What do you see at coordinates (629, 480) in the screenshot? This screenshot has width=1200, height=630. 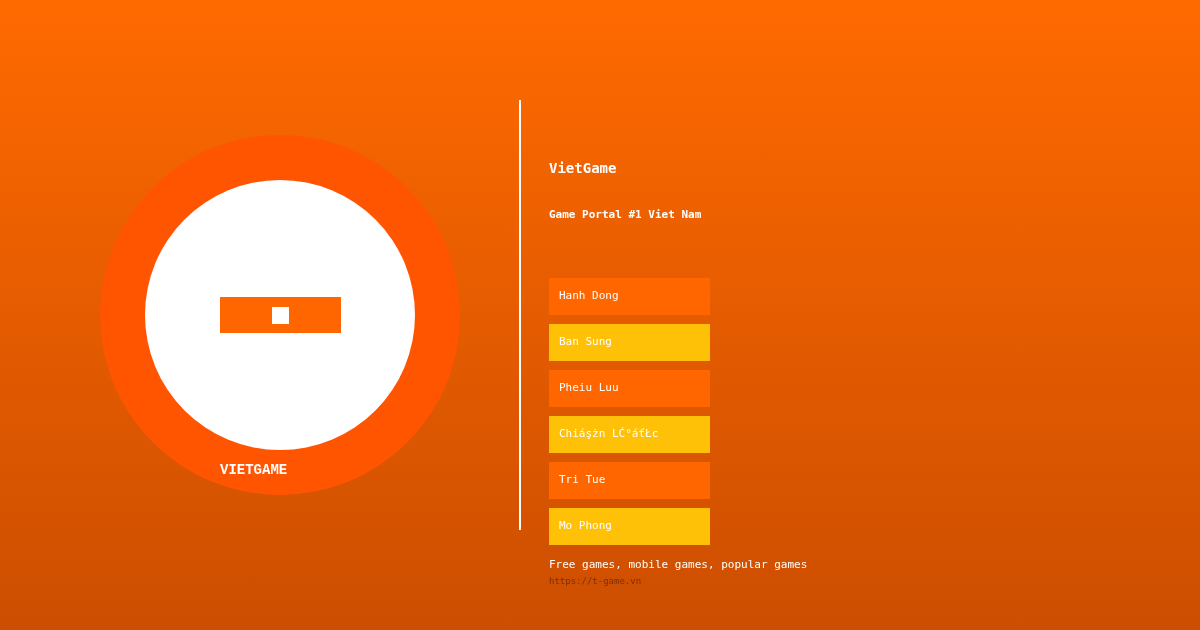 I see `category-button: Tri Tue` at bounding box center [629, 480].